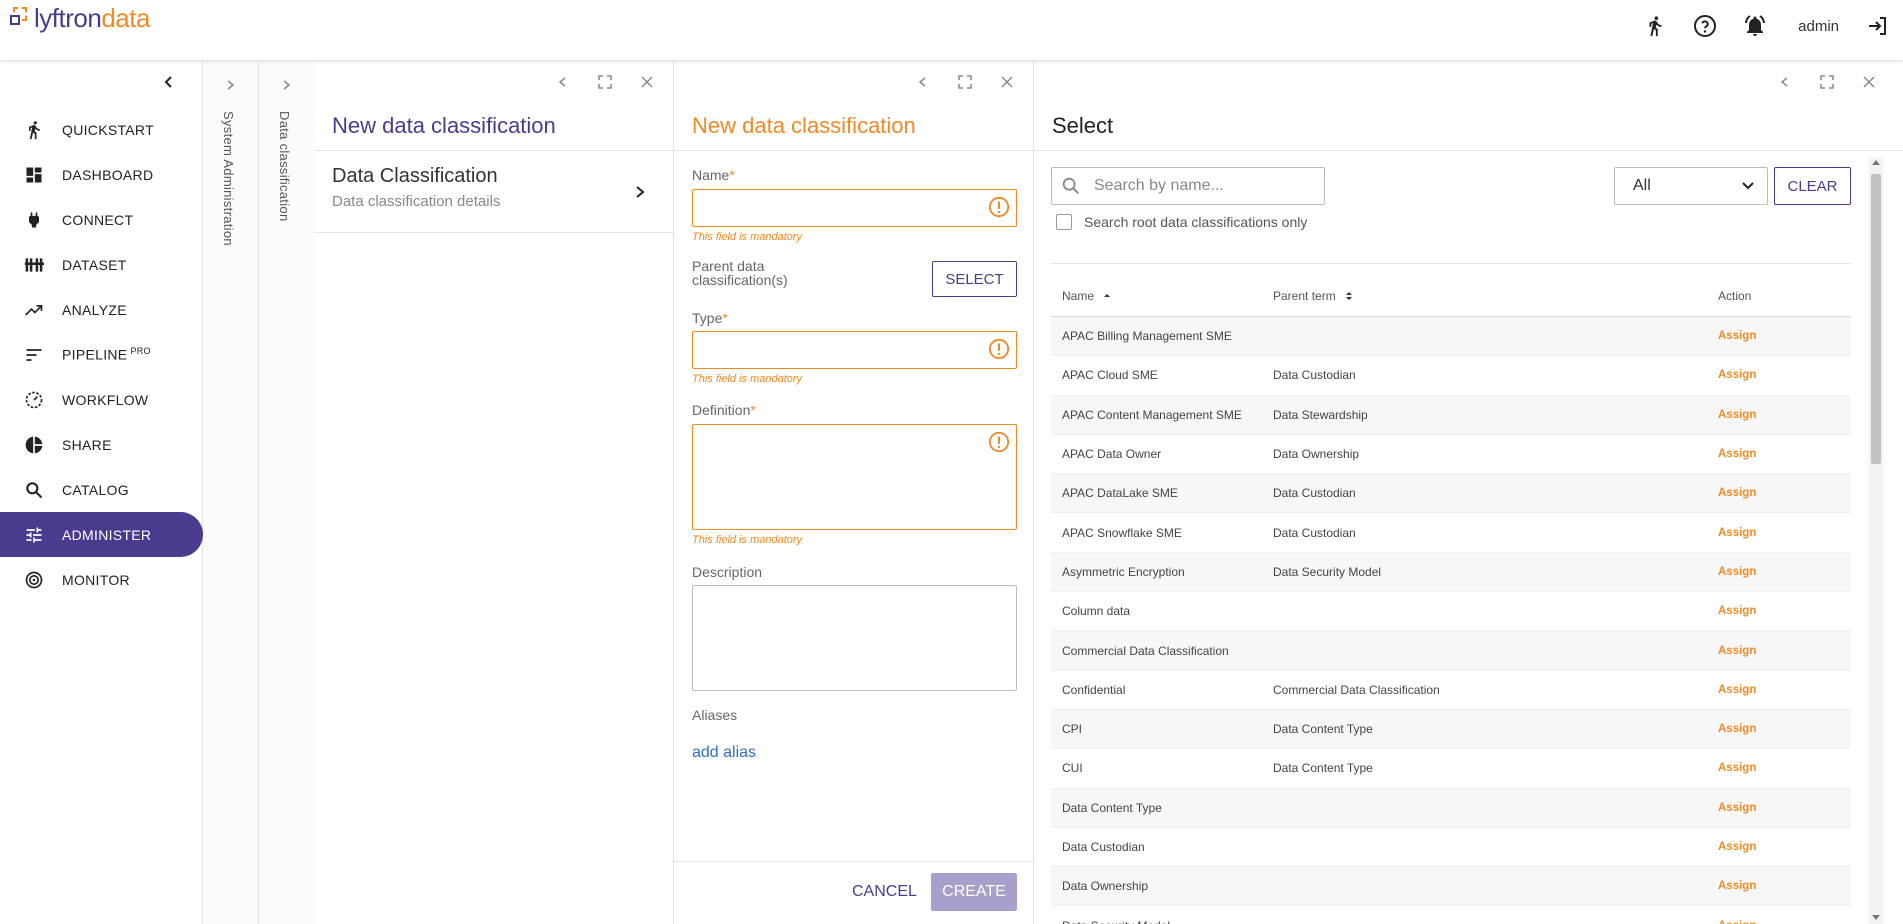  What do you see at coordinates (415, 176) in the screenshot?
I see `menu-entry-title: Data Classification` at bounding box center [415, 176].